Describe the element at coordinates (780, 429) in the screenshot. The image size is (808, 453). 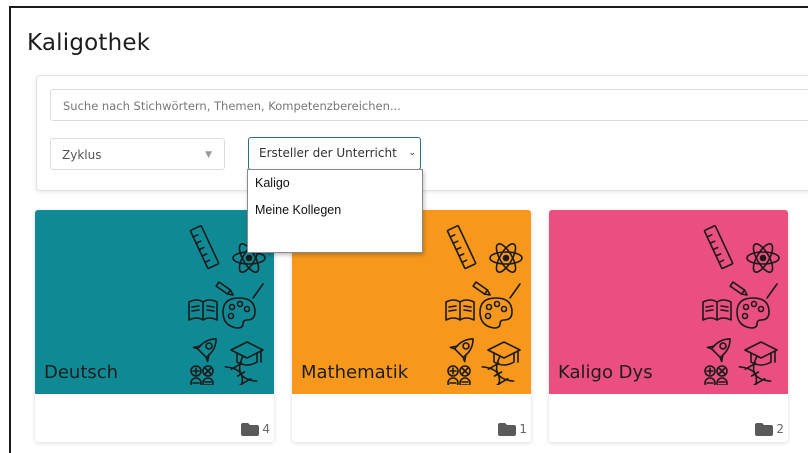
I see `resource-count-value: 2` at that location.